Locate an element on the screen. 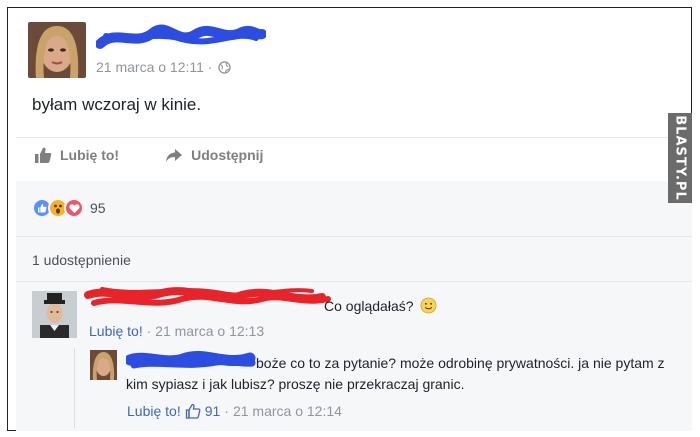 The width and height of the screenshot is (700, 437). post-actions: Lubię to! Udostępnij is located at coordinates (148, 155).